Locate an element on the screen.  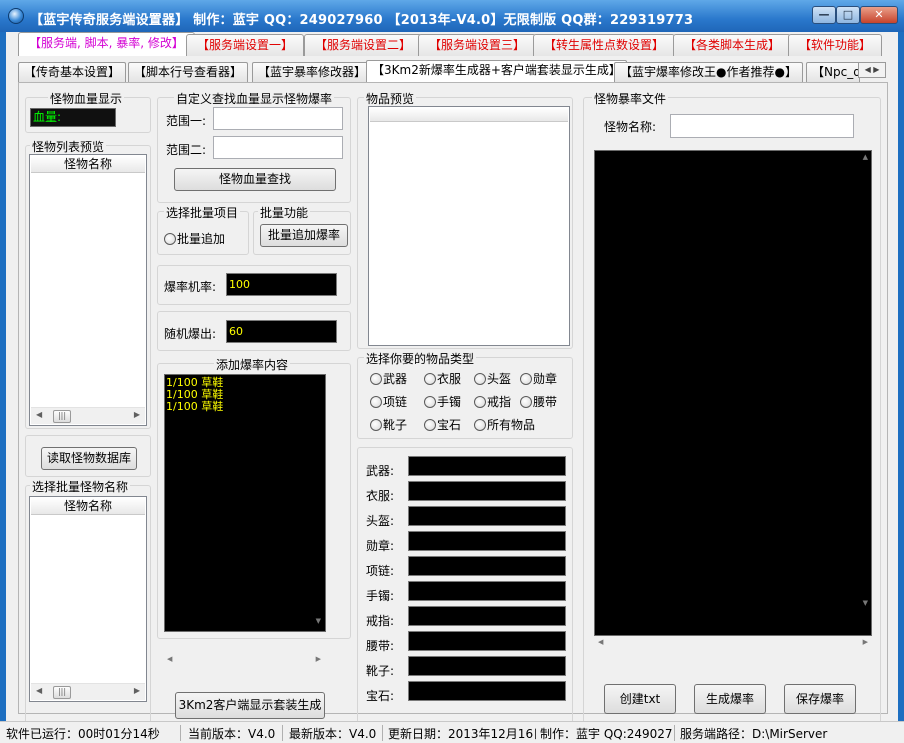
tab-server-settings-2: 【服务端设置二】 is located at coordinates (363, 45).